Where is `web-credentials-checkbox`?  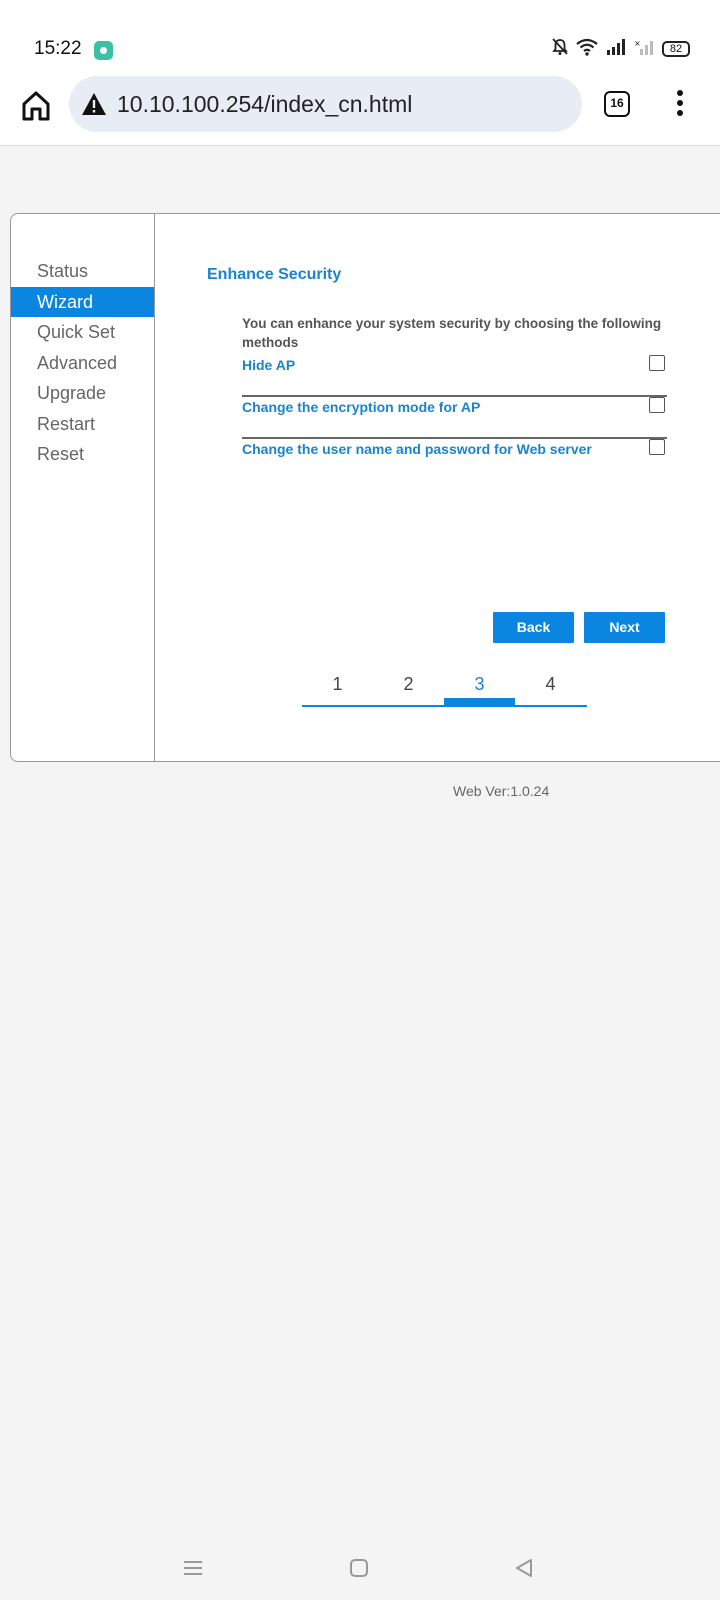
web-credentials-checkbox is located at coordinates (657, 447).